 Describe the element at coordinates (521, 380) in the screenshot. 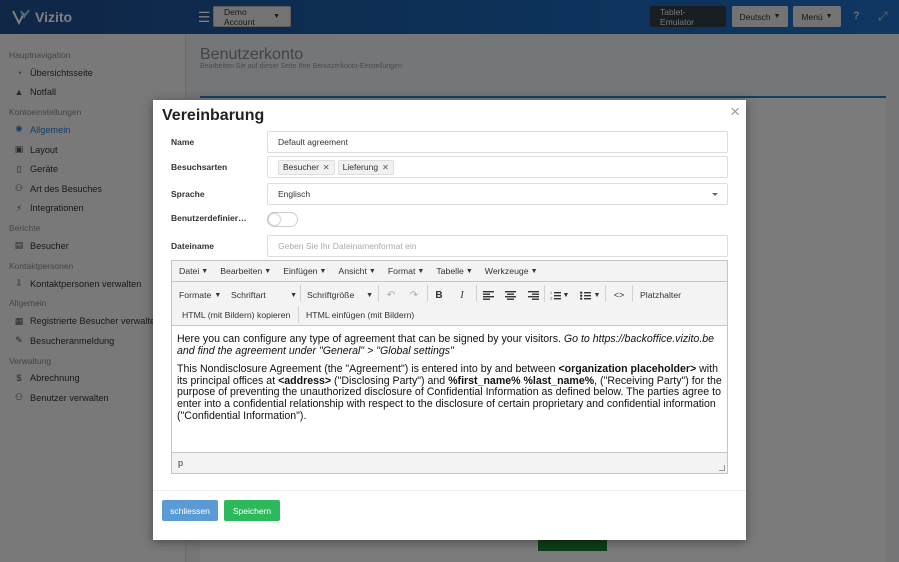

I see `name-placeholder: %first_name% %last_name%` at that location.